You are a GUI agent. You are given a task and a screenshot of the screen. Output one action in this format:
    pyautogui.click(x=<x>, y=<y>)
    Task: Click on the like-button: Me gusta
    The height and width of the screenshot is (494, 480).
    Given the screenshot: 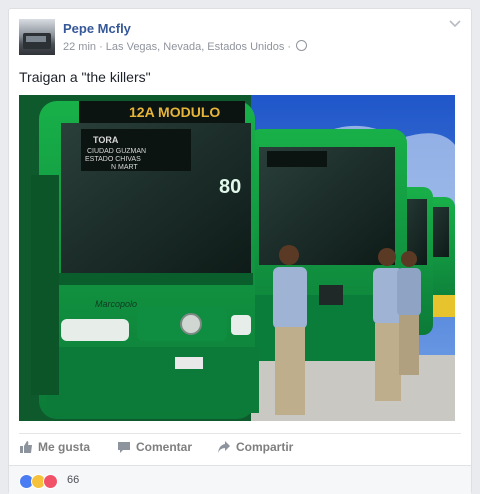 What is the action you would take?
    pyautogui.click(x=54, y=447)
    